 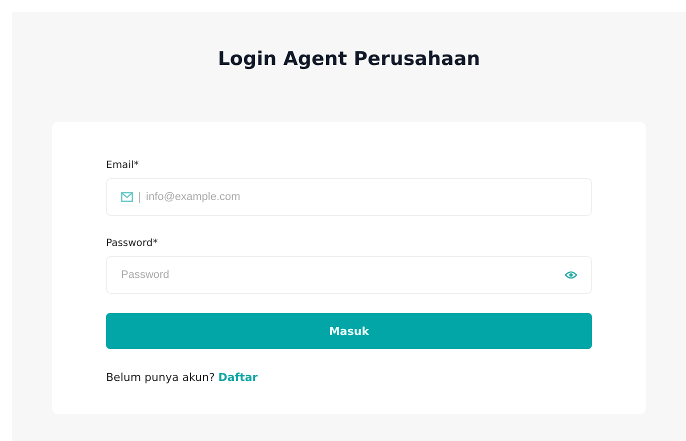 I want to click on signup-prompt: Belum punya akun?, so click(x=160, y=377).